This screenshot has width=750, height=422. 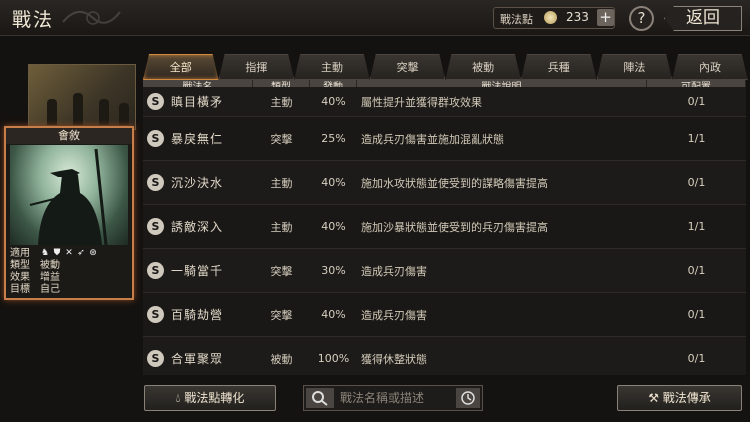 I want to click on tab-passive: 被動, so click(x=483, y=67).